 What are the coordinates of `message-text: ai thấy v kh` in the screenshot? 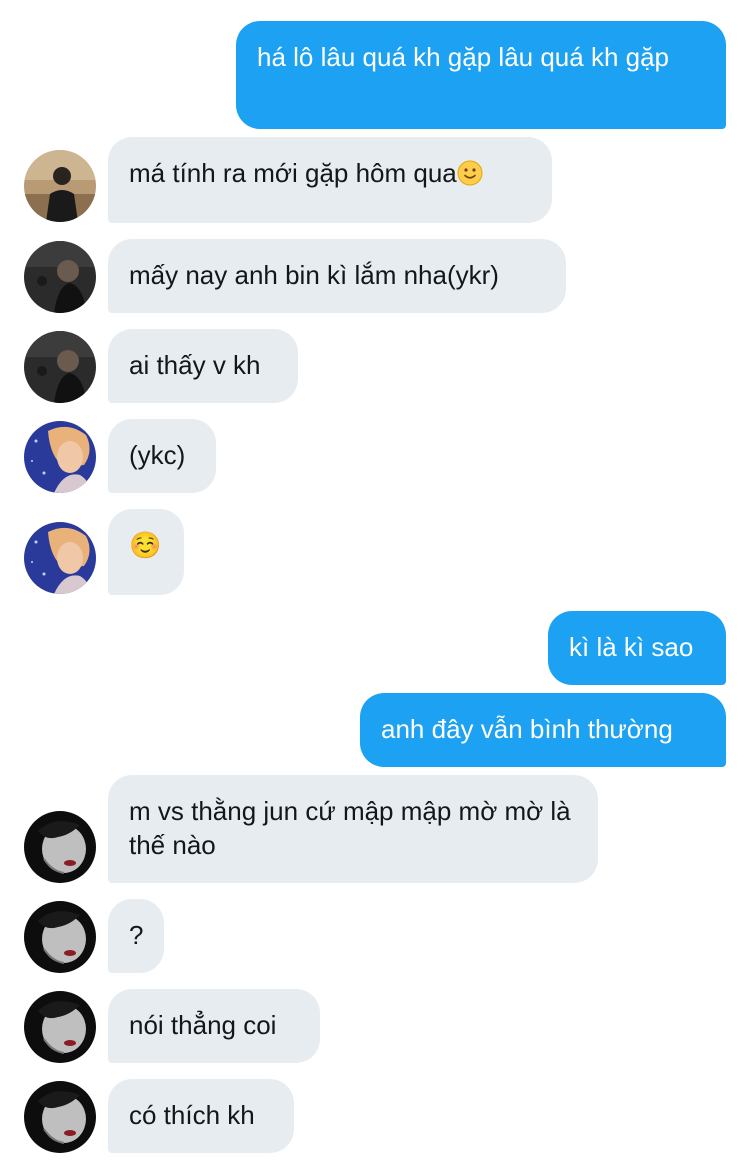 It's located at (195, 365).